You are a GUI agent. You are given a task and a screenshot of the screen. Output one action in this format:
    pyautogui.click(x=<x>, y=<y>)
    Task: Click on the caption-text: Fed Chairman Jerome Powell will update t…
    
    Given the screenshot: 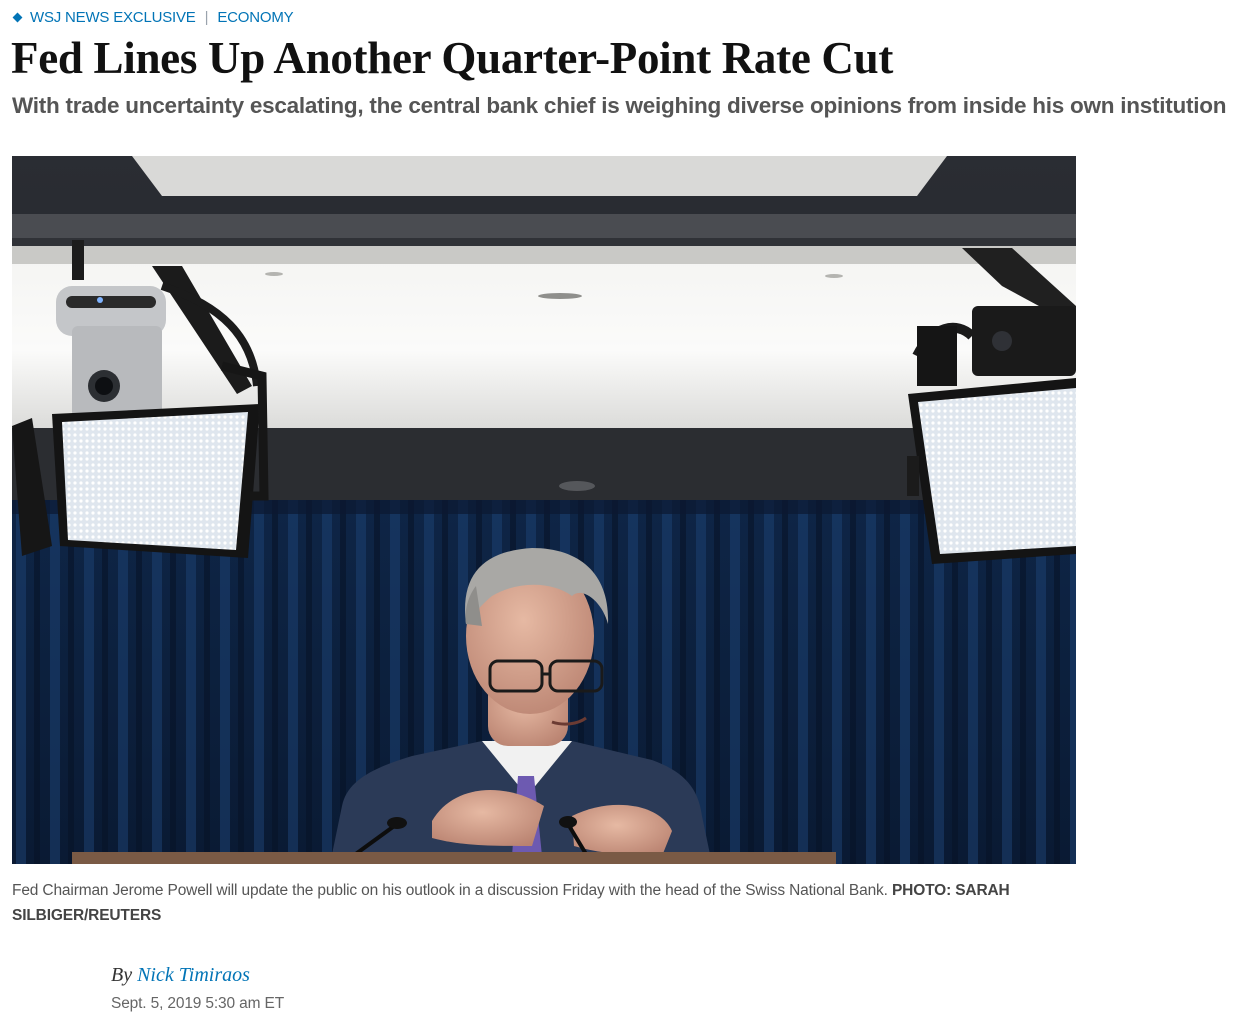 What is the action you would take?
    pyautogui.click(x=452, y=890)
    